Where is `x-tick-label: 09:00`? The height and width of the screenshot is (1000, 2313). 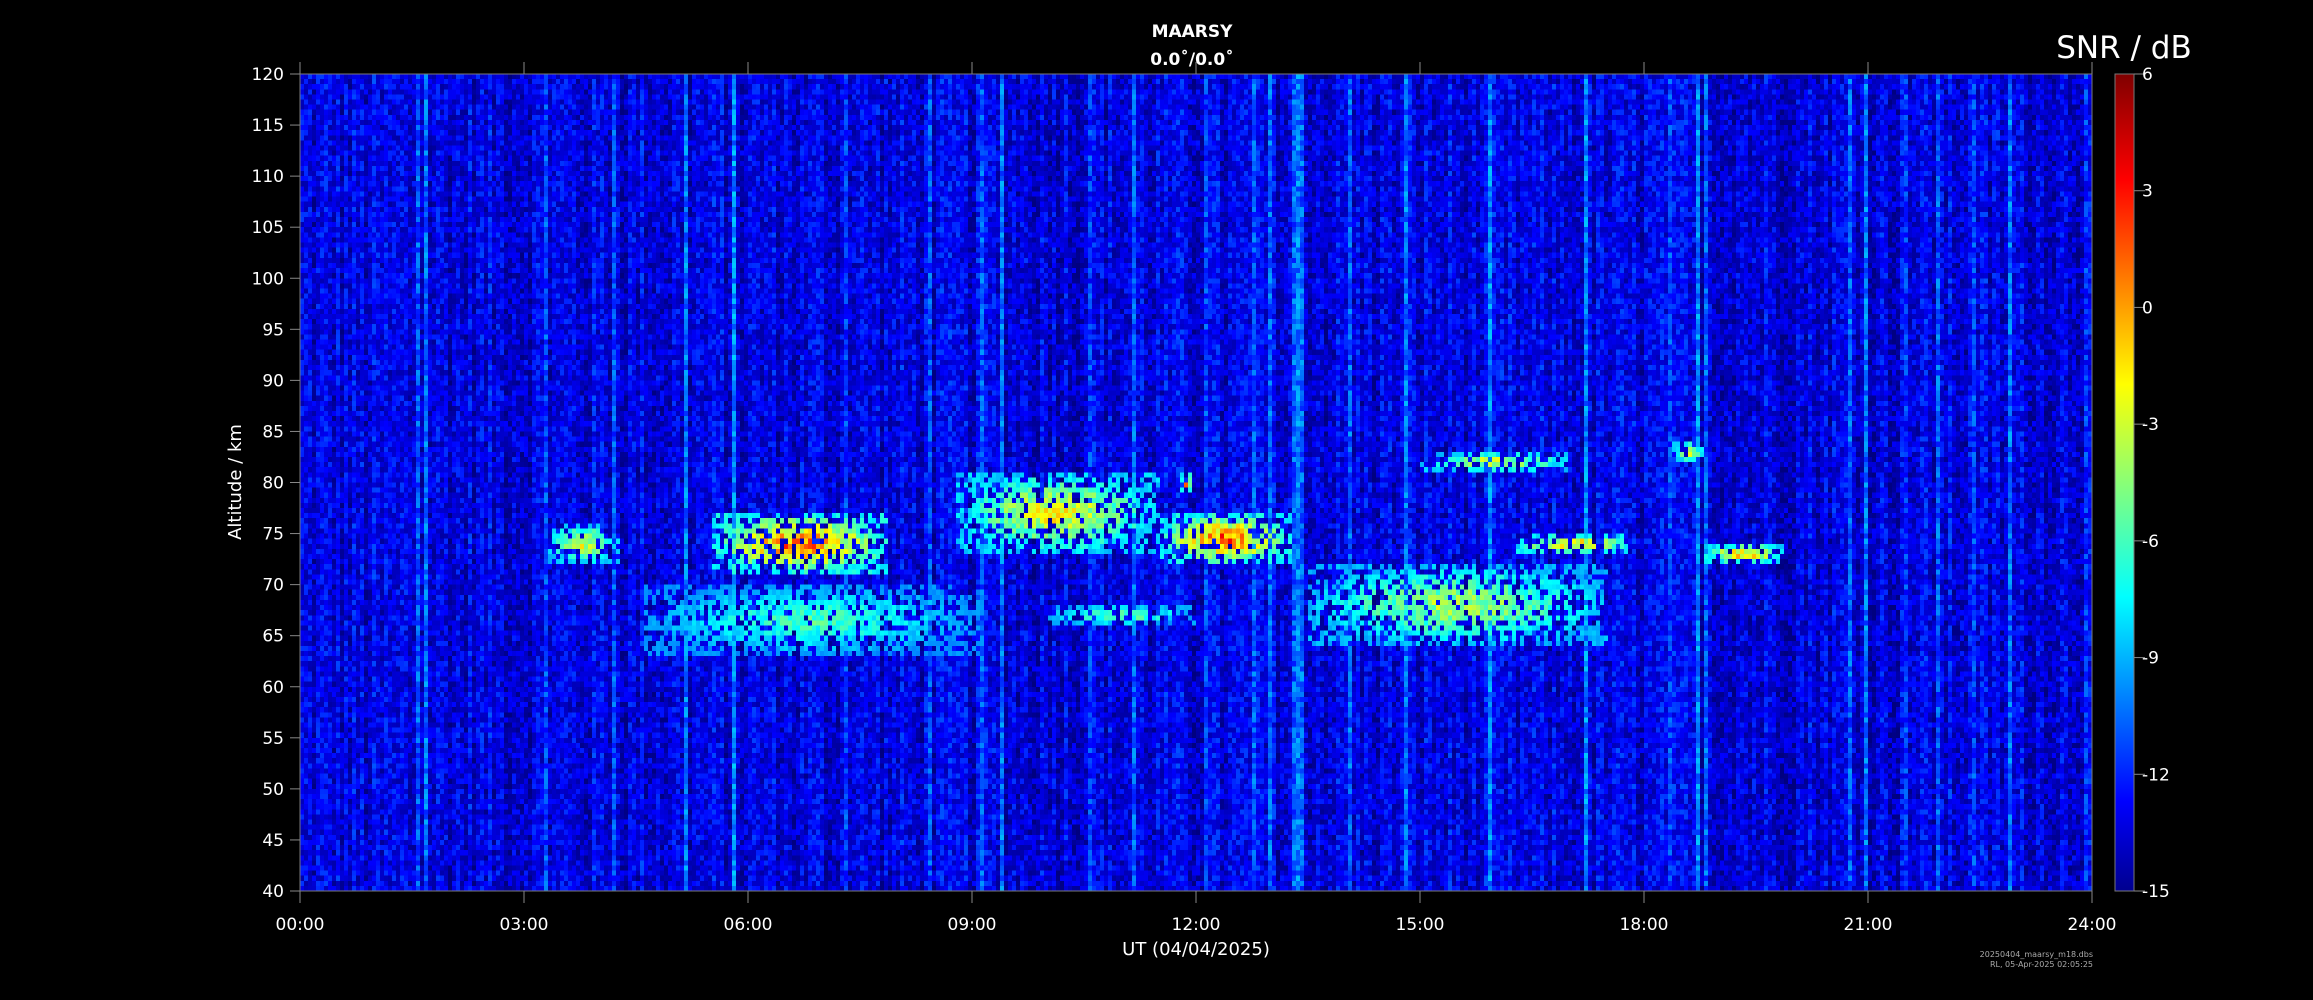
x-tick-label: 09:00 is located at coordinates (972, 925).